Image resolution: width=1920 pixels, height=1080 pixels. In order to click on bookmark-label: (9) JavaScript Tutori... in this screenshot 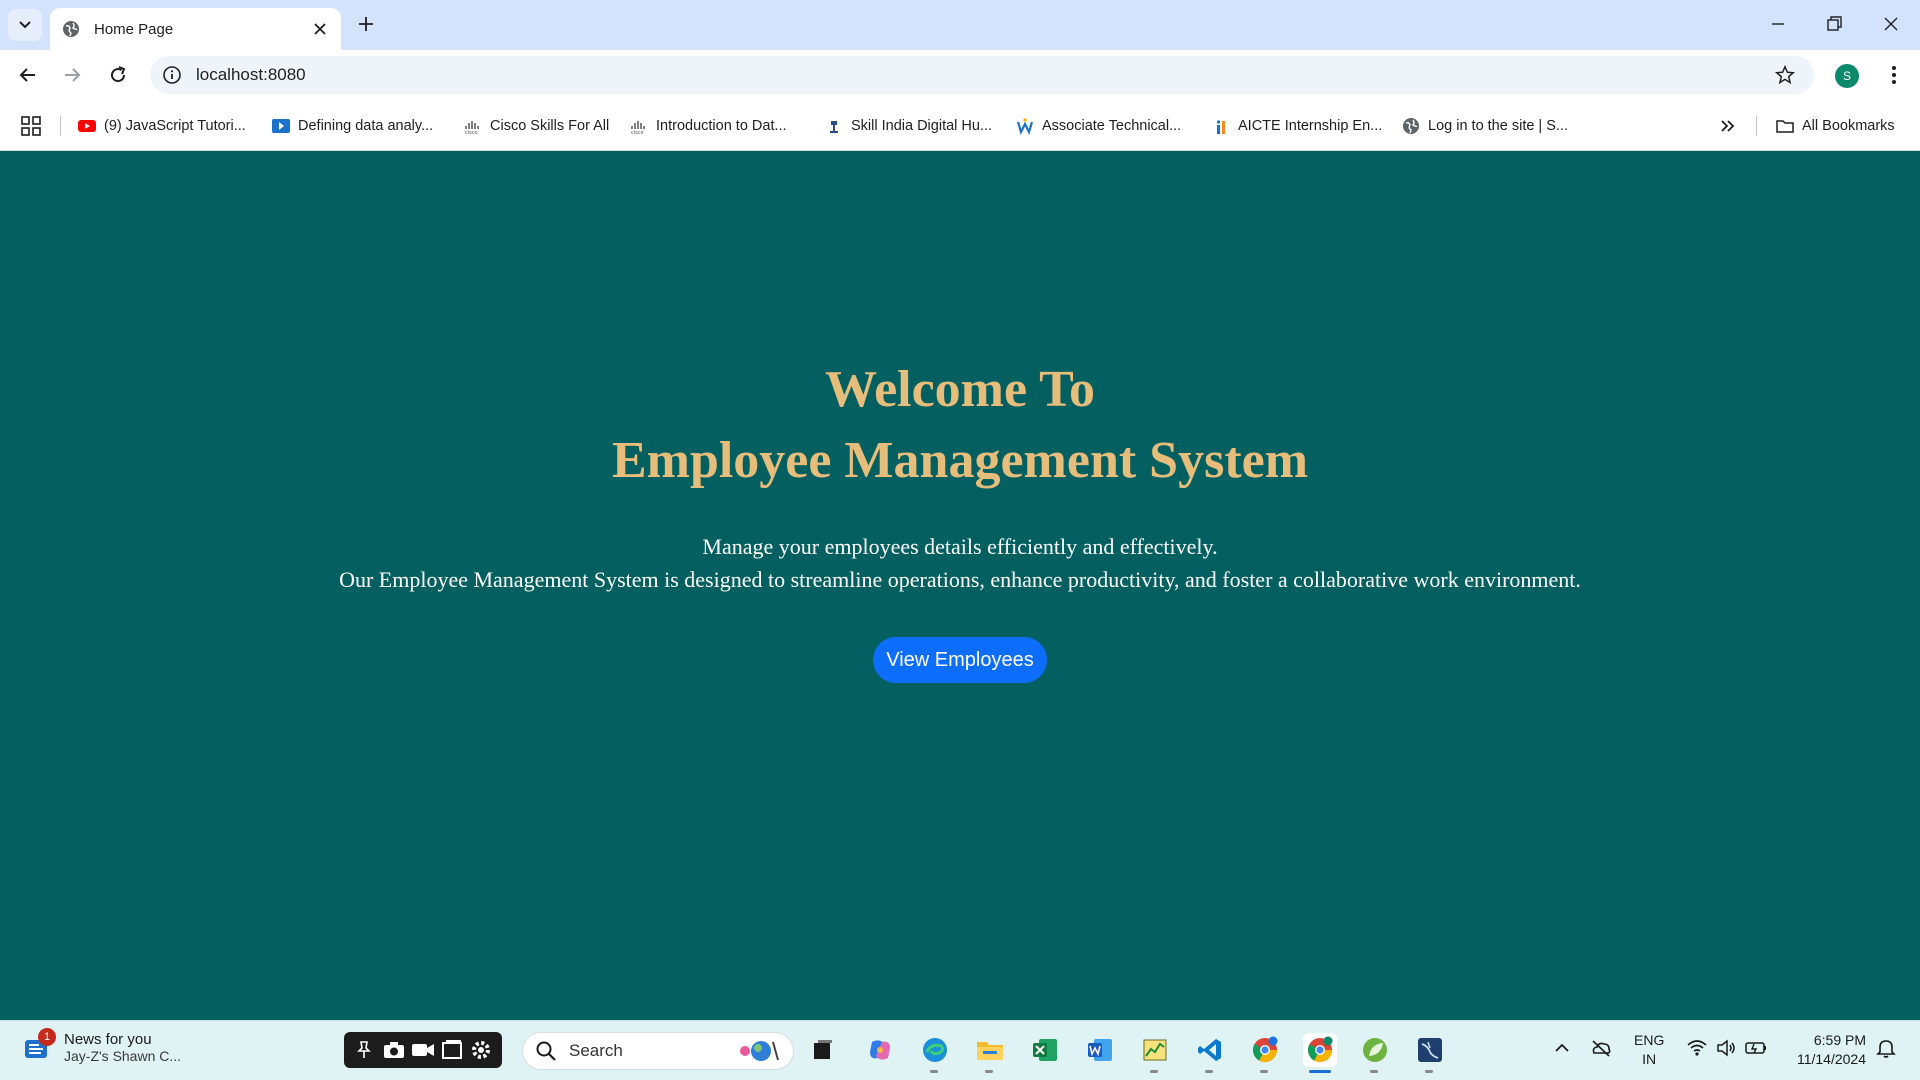, I will do `click(175, 126)`.